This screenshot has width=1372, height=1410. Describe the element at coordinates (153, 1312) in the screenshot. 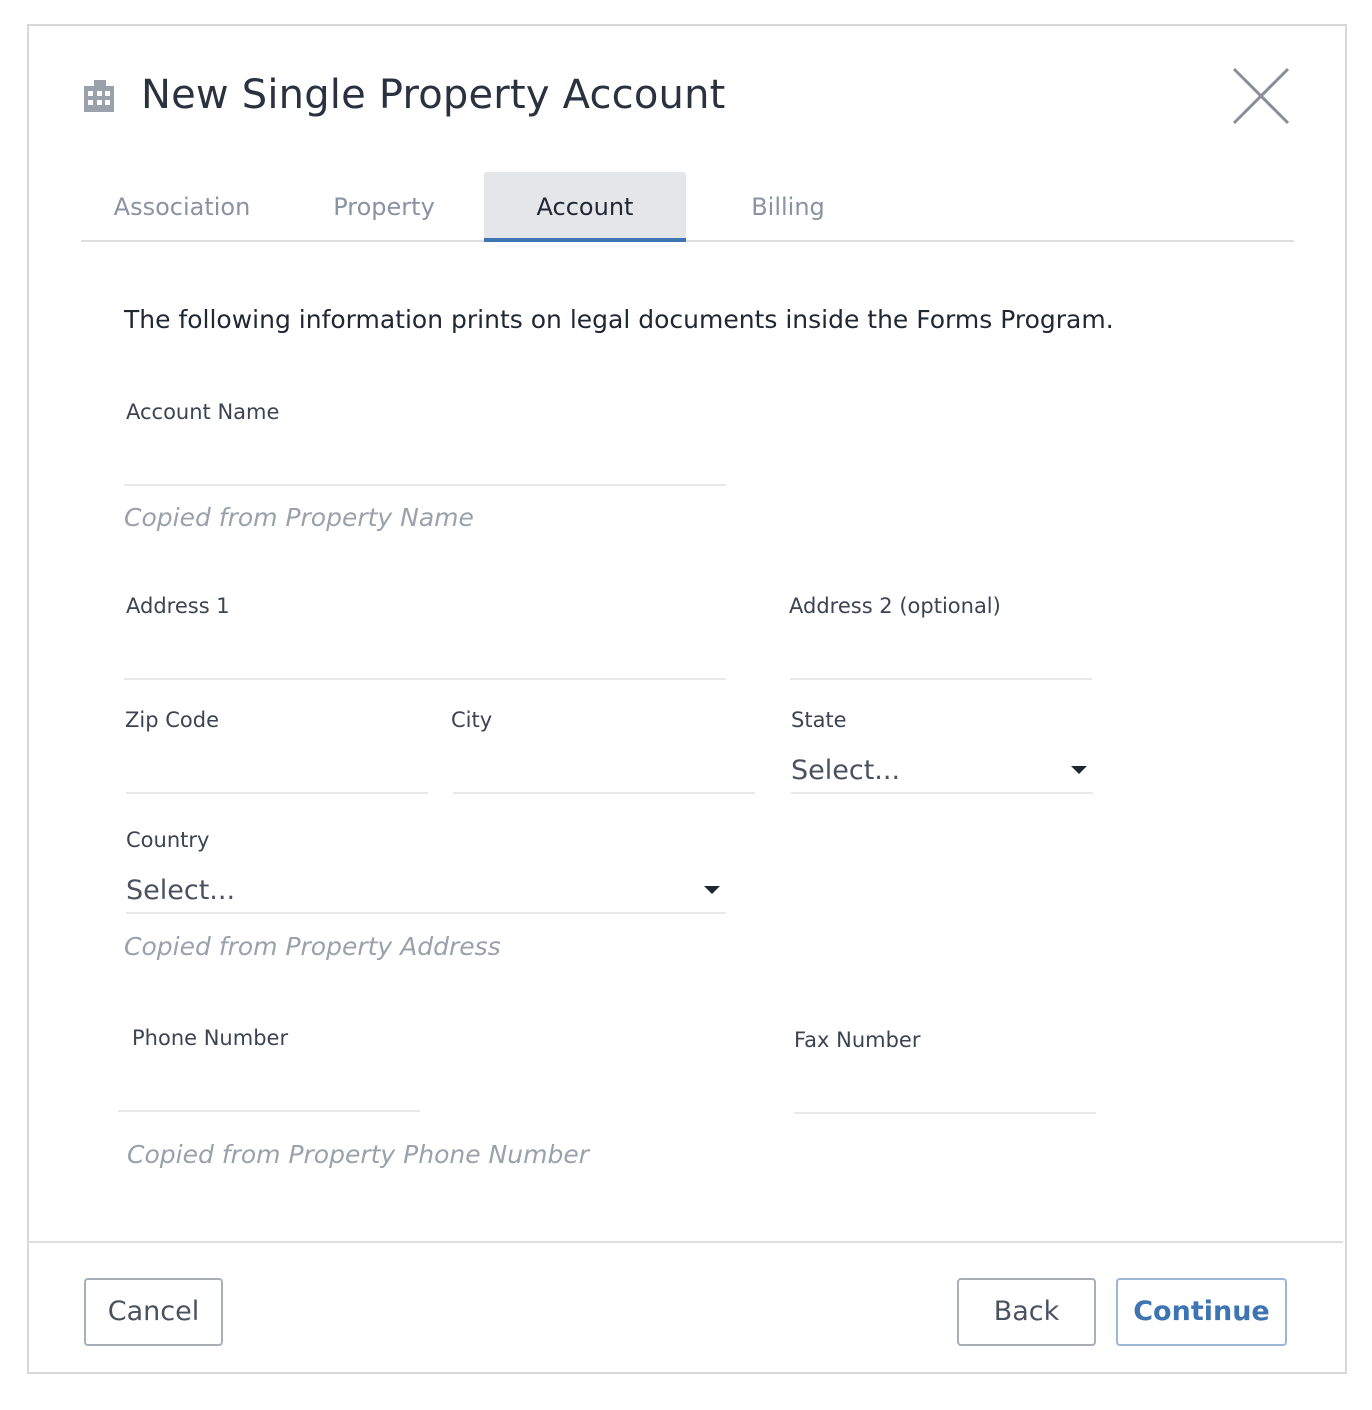

I see `cancel-button: Cancel` at that location.